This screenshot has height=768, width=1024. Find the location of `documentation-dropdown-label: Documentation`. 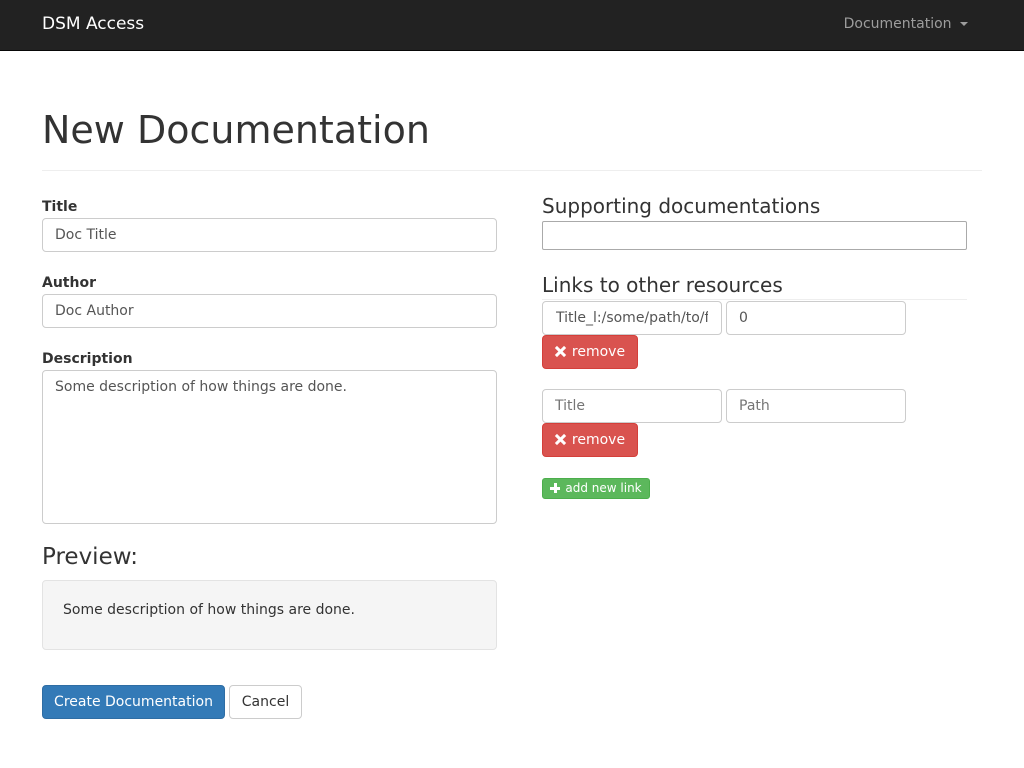

documentation-dropdown-label: Documentation is located at coordinates (897, 24).